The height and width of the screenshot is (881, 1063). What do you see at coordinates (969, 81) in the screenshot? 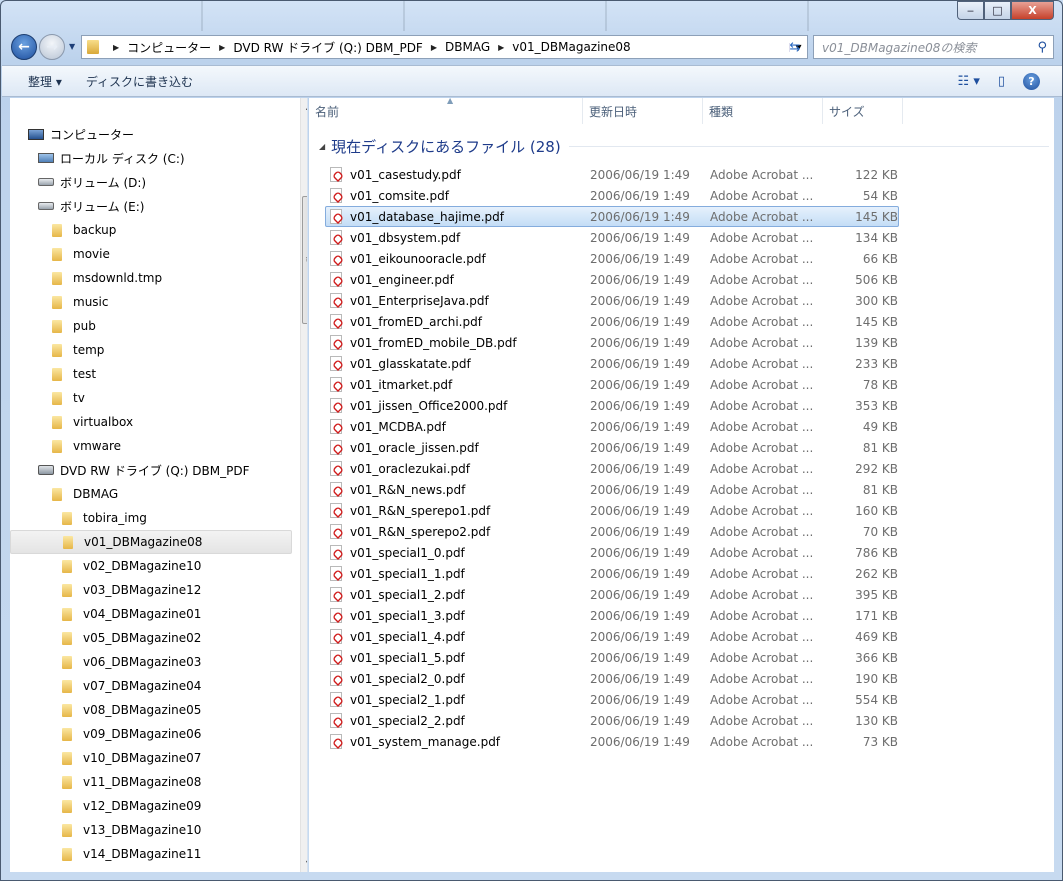
I see `view-options-icon: ☷ ▾` at bounding box center [969, 81].